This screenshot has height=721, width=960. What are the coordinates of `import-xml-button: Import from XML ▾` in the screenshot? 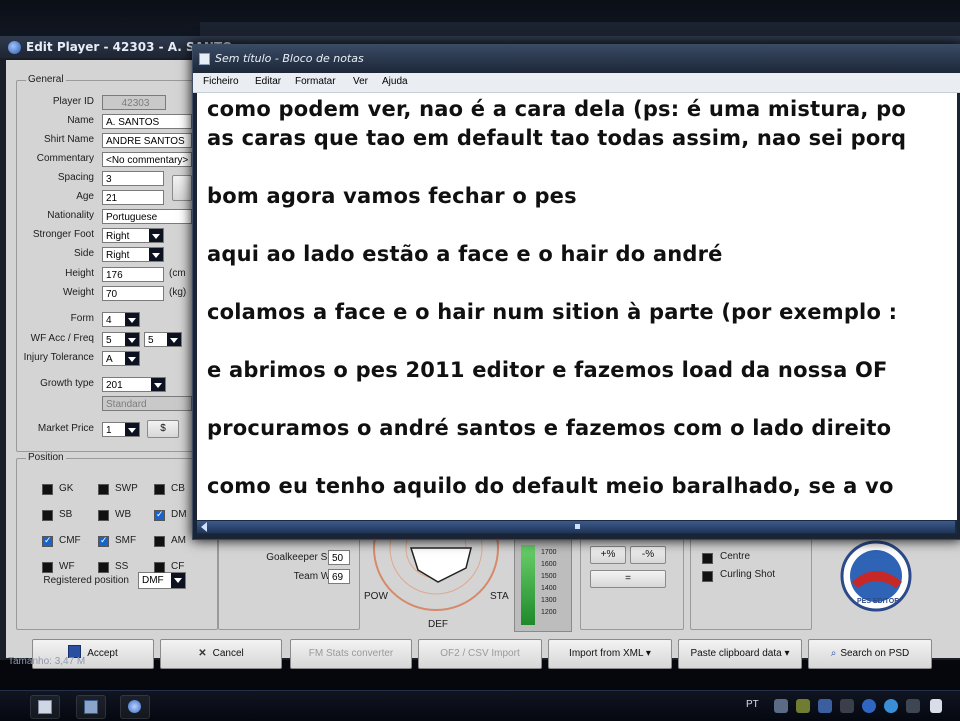 It's located at (610, 654).